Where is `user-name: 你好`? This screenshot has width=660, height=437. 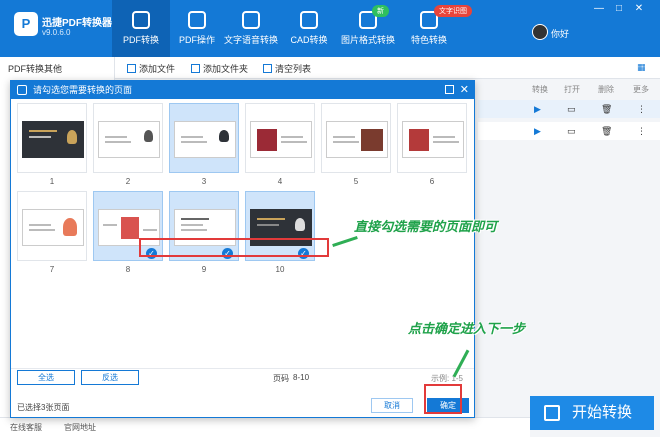
user-name: 你好 is located at coordinates (560, 33).